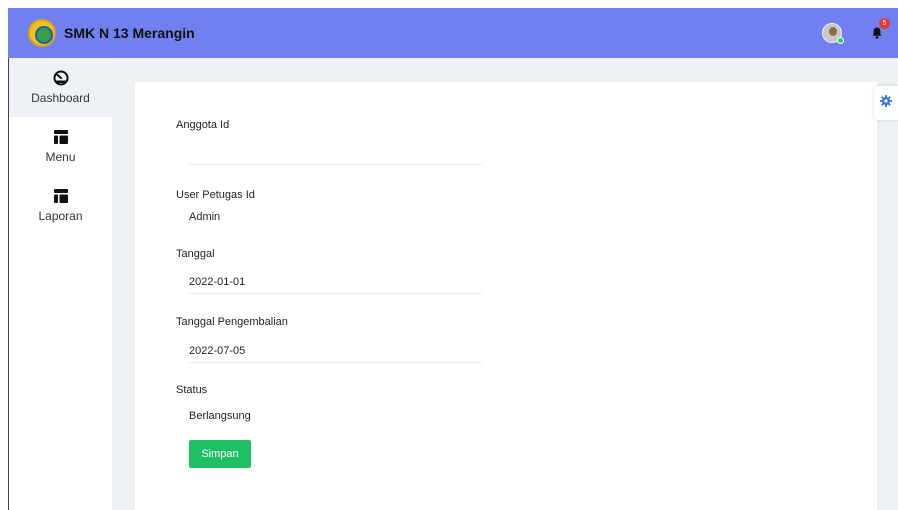 This screenshot has height=510, width=898. What do you see at coordinates (453, 33) in the screenshot?
I see `top-navbar: SMK N 13 Merangin 5` at bounding box center [453, 33].